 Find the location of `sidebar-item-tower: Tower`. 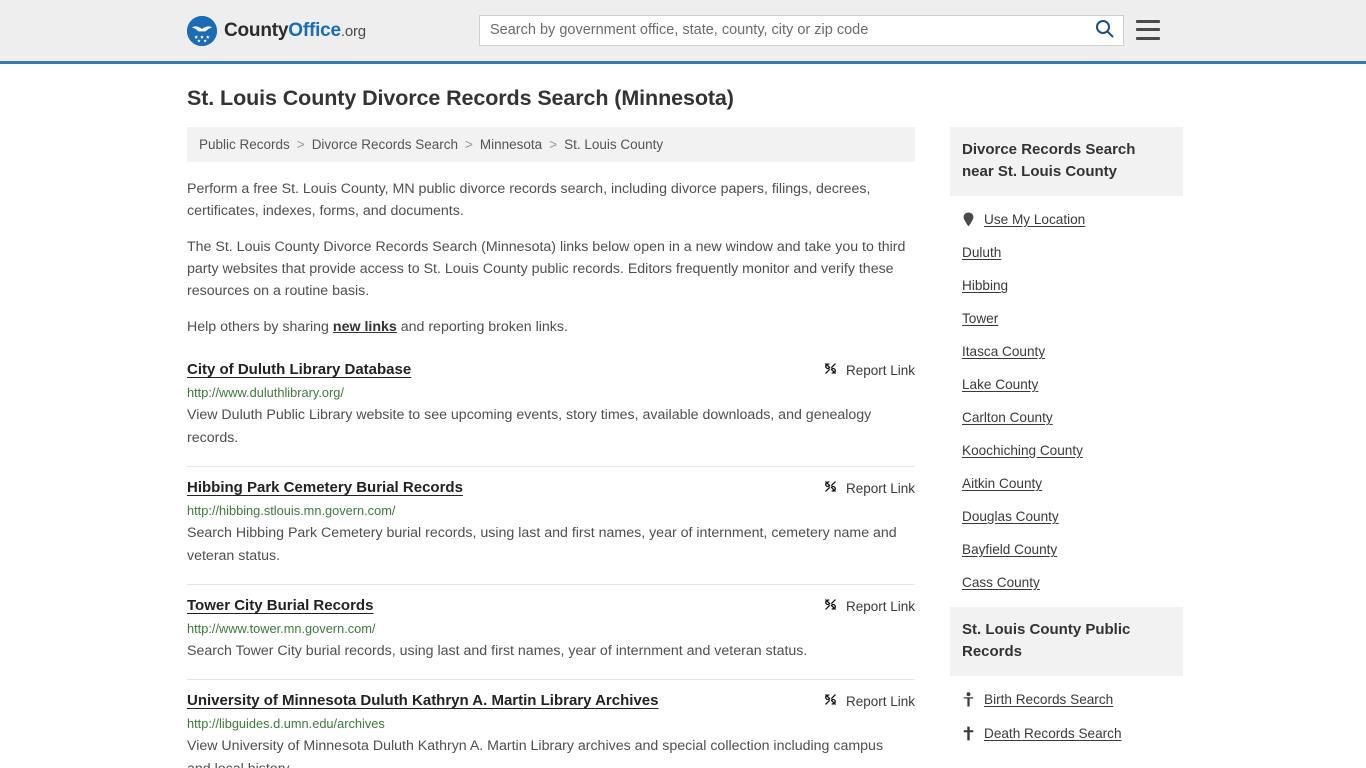

sidebar-item-tower: Tower is located at coordinates (1066, 318).